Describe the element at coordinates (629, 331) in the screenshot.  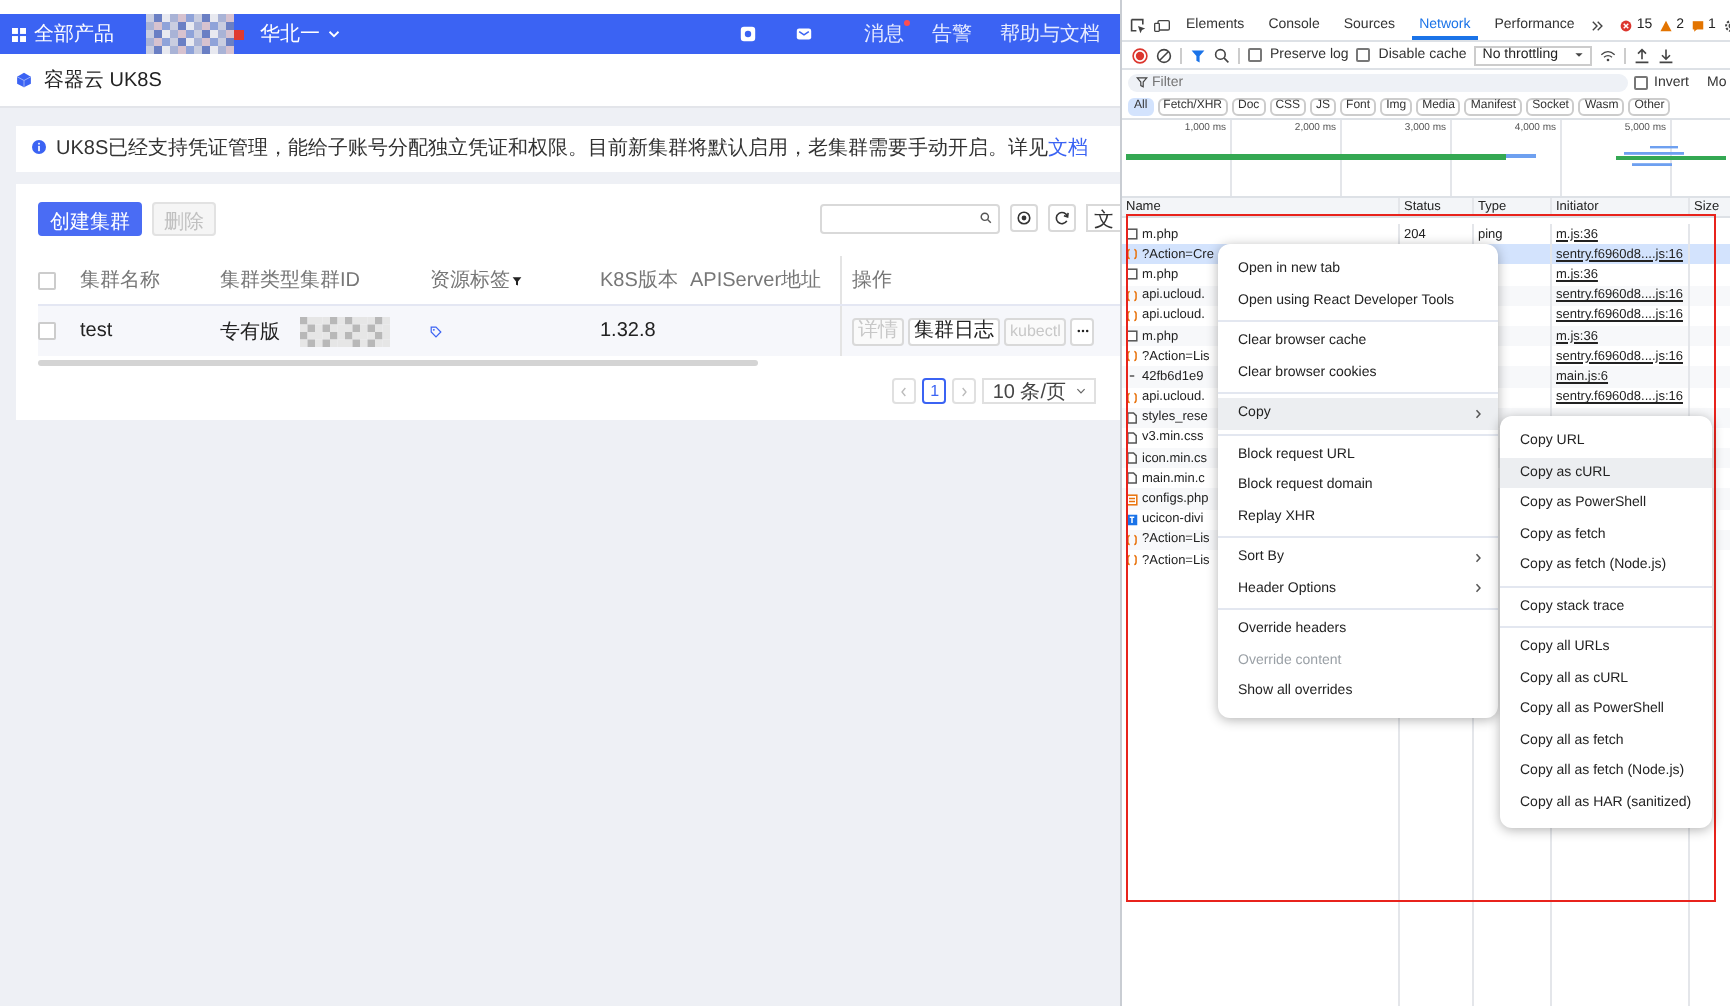
I see `table-cell-text: 1.32.8` at that location.